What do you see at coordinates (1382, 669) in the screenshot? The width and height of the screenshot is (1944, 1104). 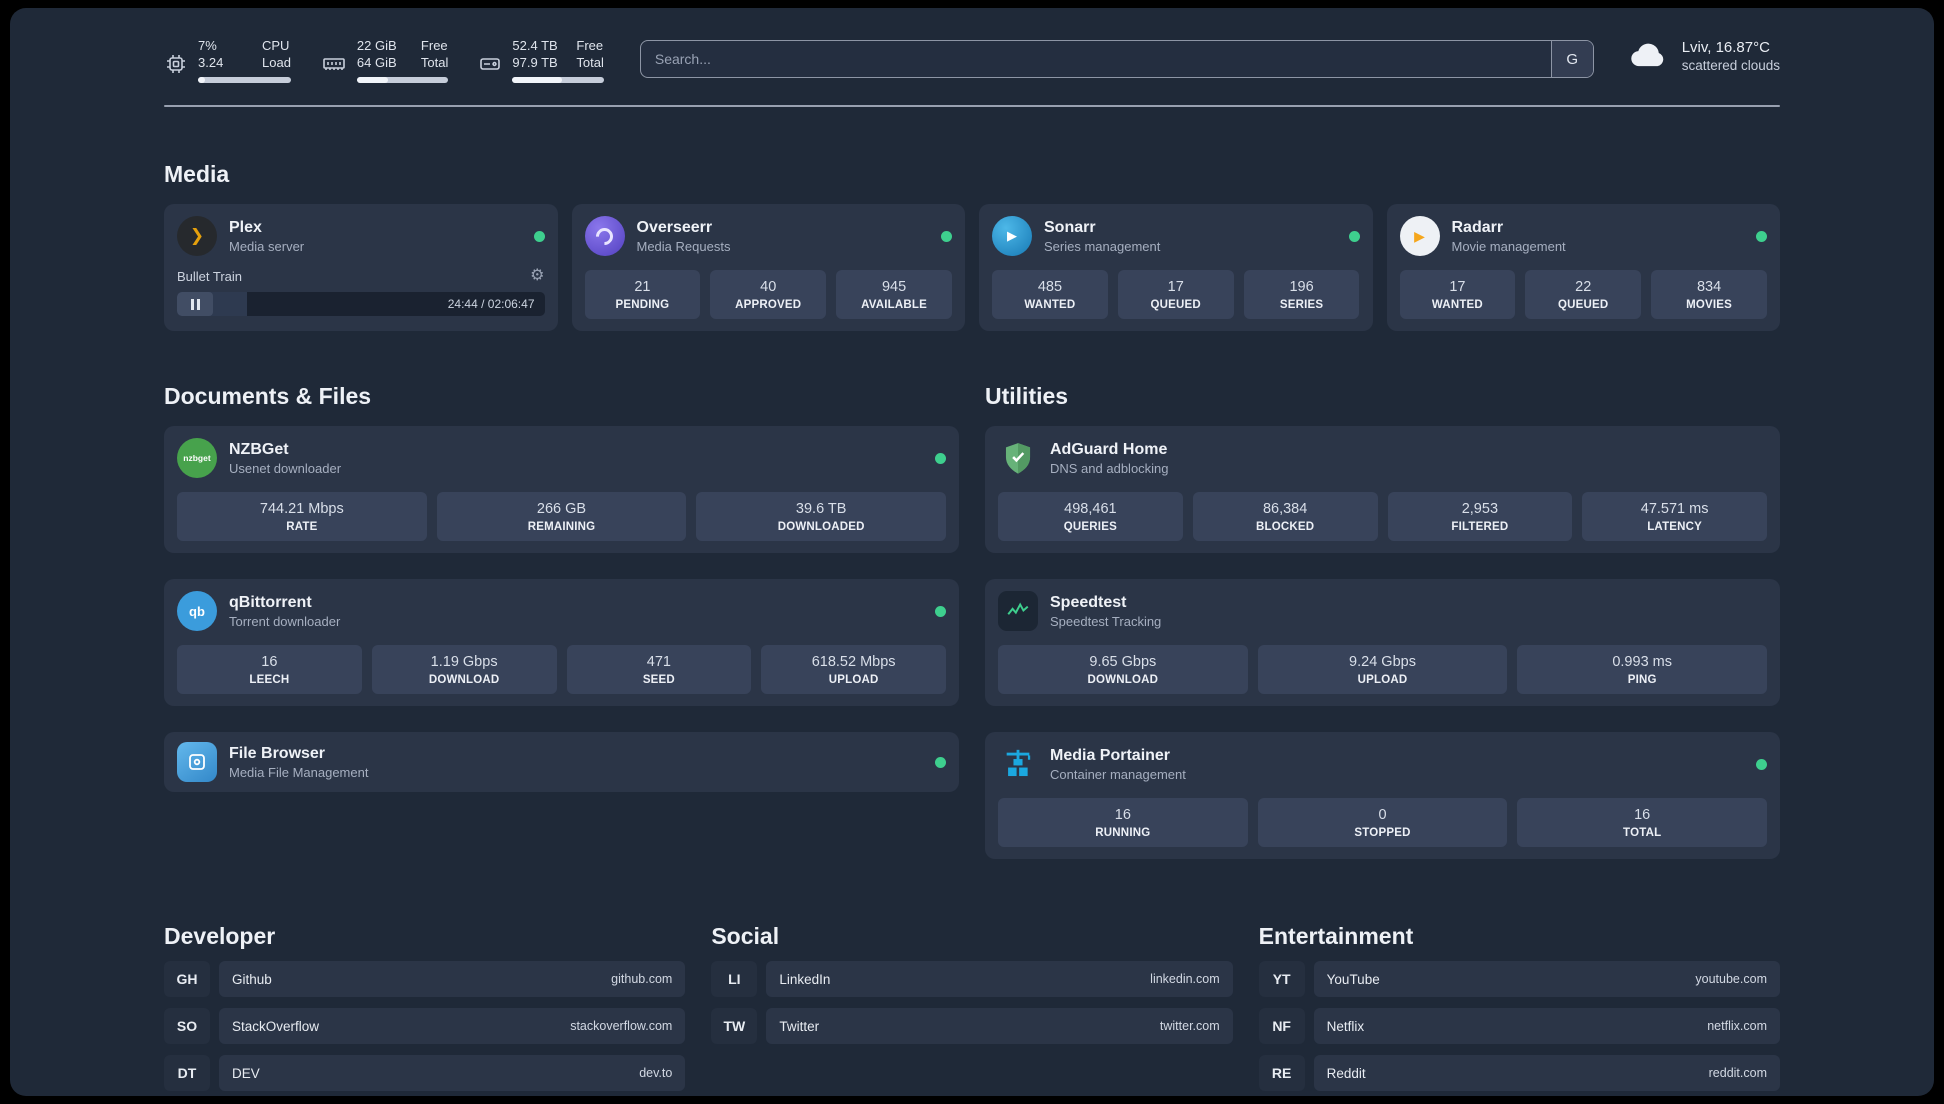 I see `stat-tile: 9.24 Gbps UPLOAD` at bounding box center [1382, 669].